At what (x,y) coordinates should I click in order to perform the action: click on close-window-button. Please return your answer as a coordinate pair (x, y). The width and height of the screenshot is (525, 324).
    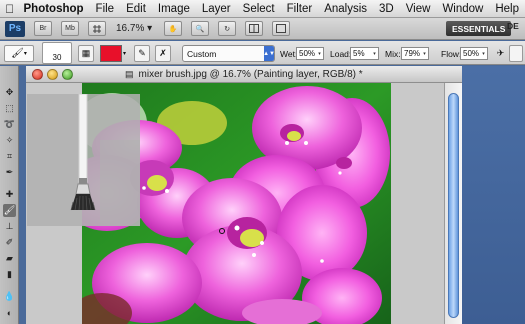
    Looking at the image, I should click on (37, 74).